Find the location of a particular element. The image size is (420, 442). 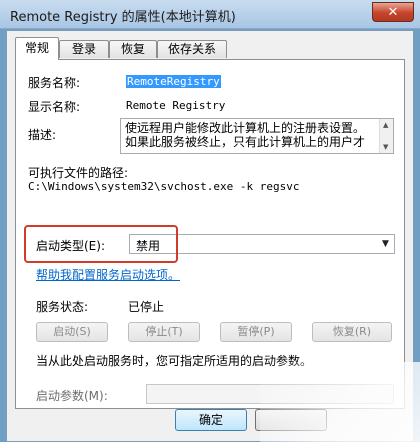

window-titlebar: Remote Registry 的属性(本地计算机) ✕ is located at coordinates (210, 14).